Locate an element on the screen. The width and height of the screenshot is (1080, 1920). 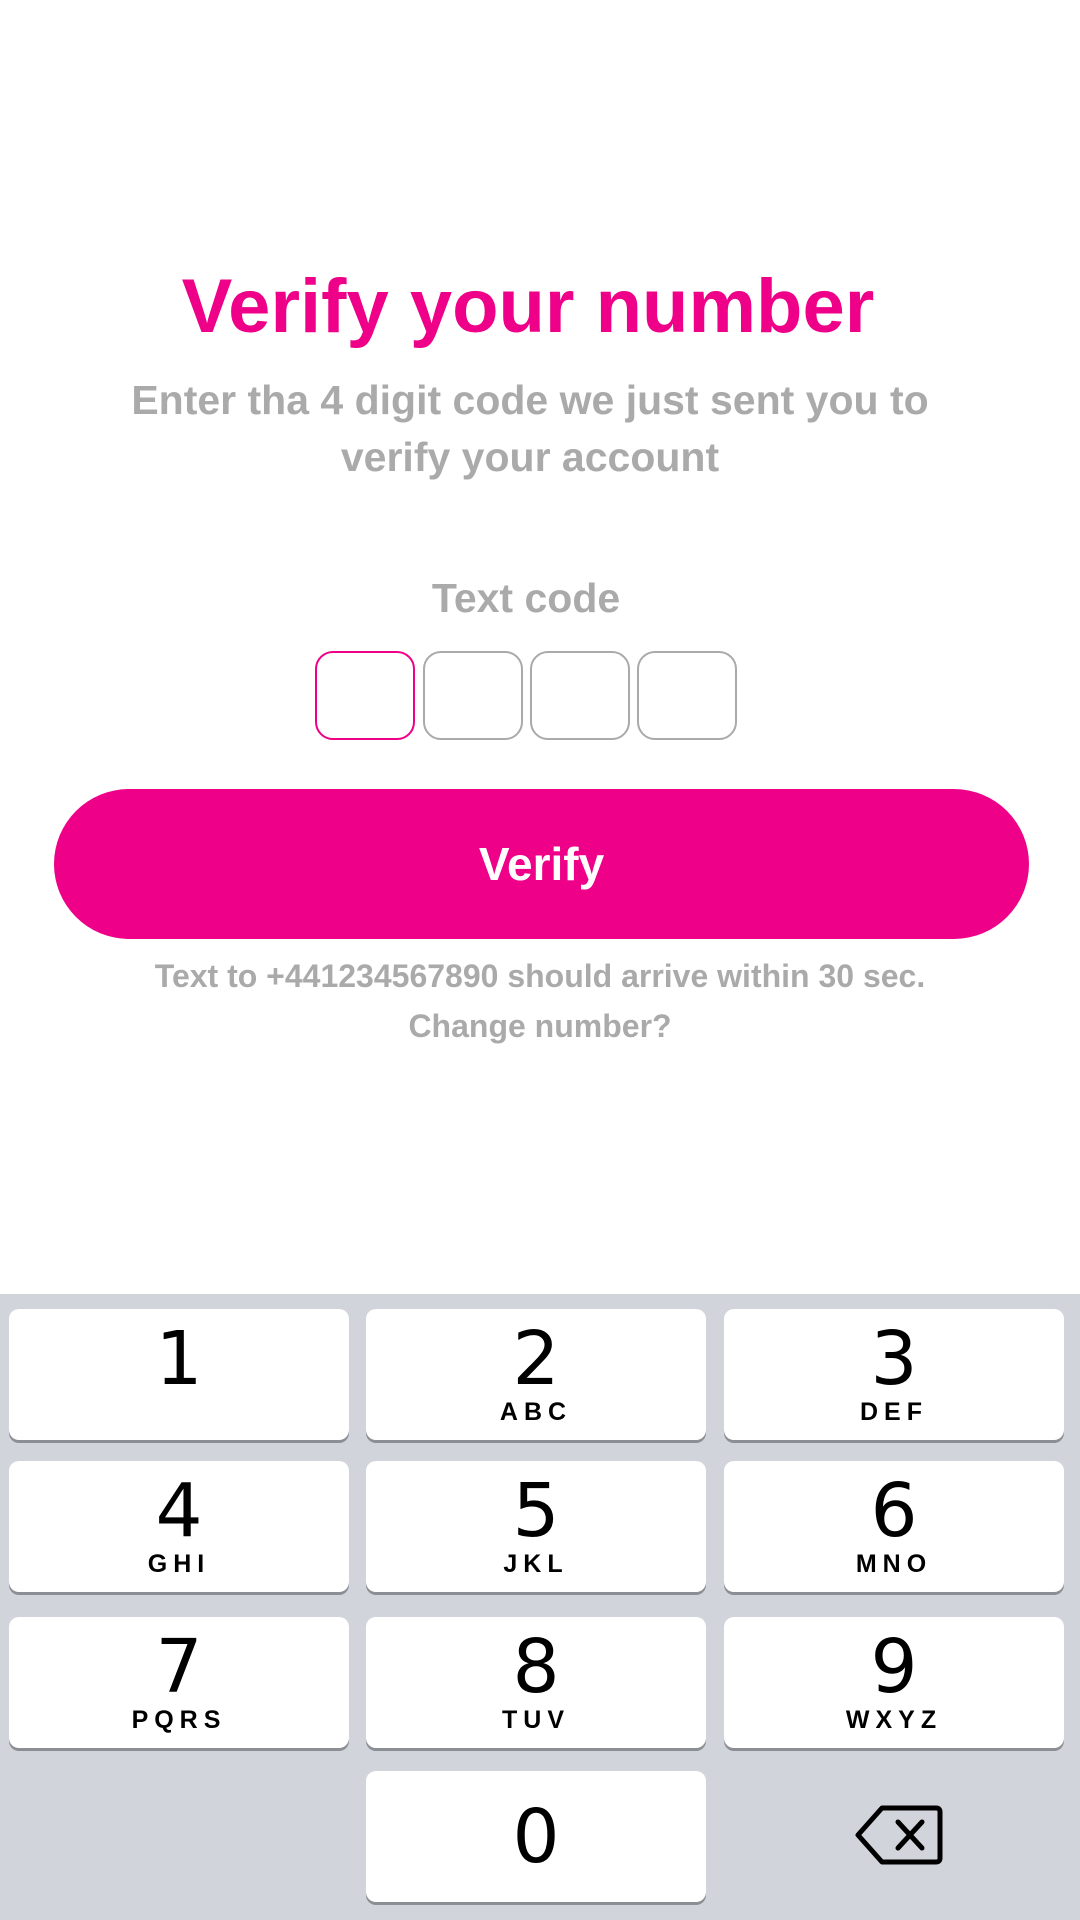
key-2: 2 ABC is located at coordinates (536, 1374).